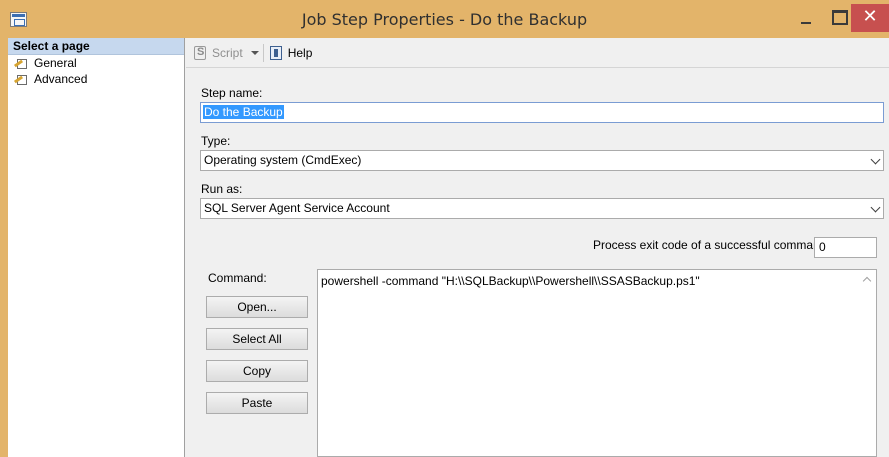 This screenshot has height=457, width=889. I want to click on close-icon: ✕, so click(870, 16).